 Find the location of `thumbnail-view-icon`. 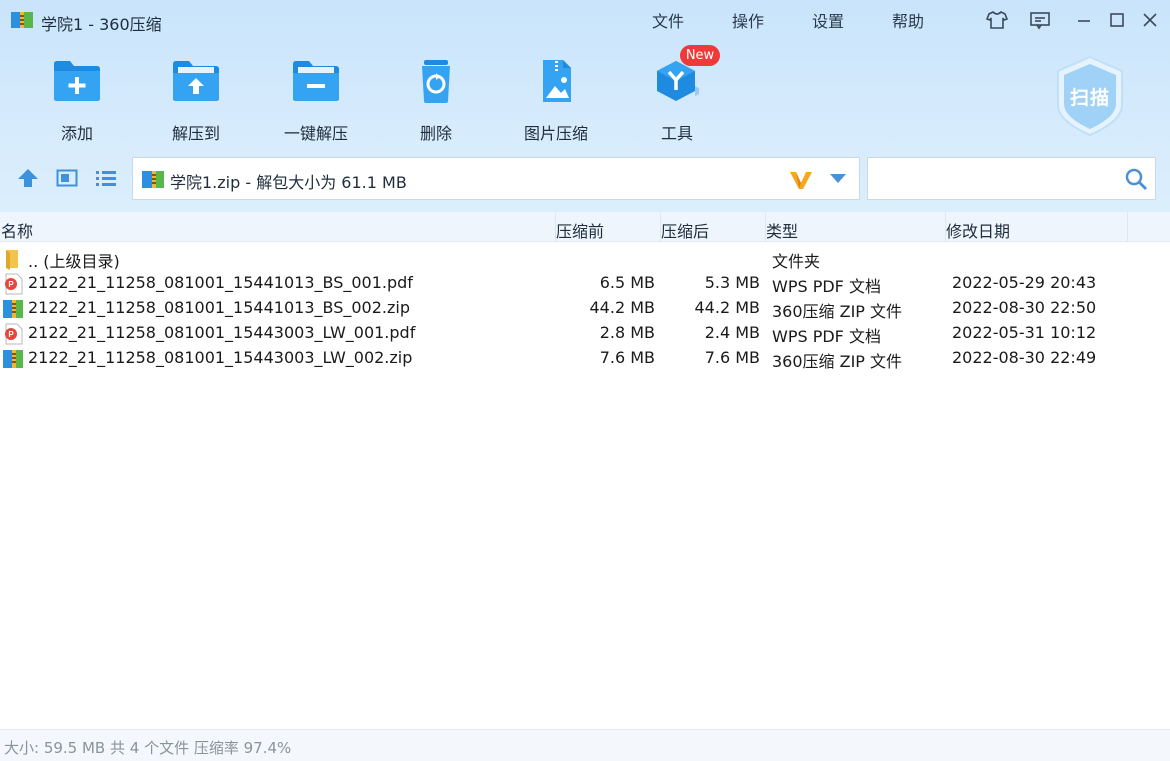

thumbnail-view-icon is located at coordinates (67, 178).